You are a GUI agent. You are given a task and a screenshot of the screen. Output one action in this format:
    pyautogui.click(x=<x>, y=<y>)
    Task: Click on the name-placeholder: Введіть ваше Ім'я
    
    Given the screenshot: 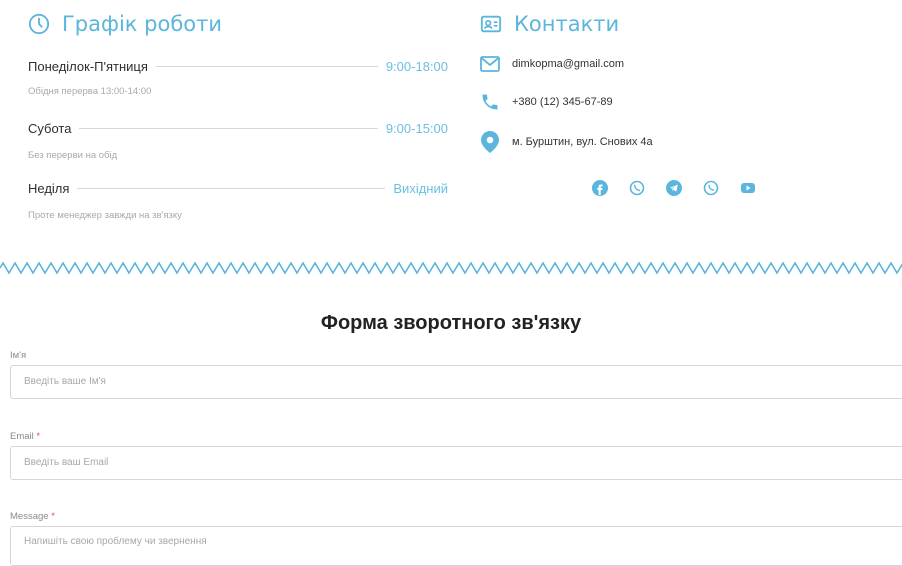 What is the action you would take?
    pyautogui.click(x=65, y=381)
    